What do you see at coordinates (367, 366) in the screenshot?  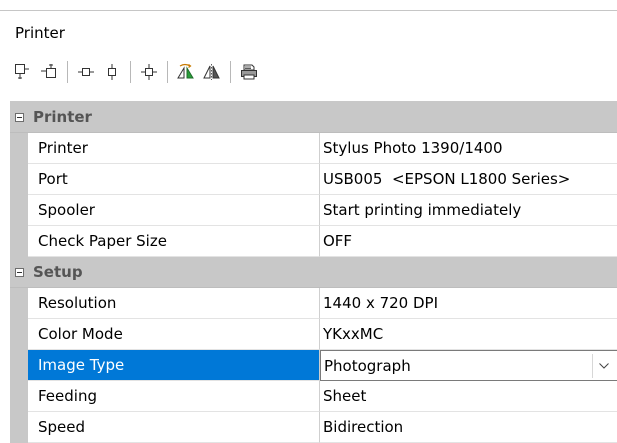 I see `selected-value: Photograph` at bounding box center [367, 366].